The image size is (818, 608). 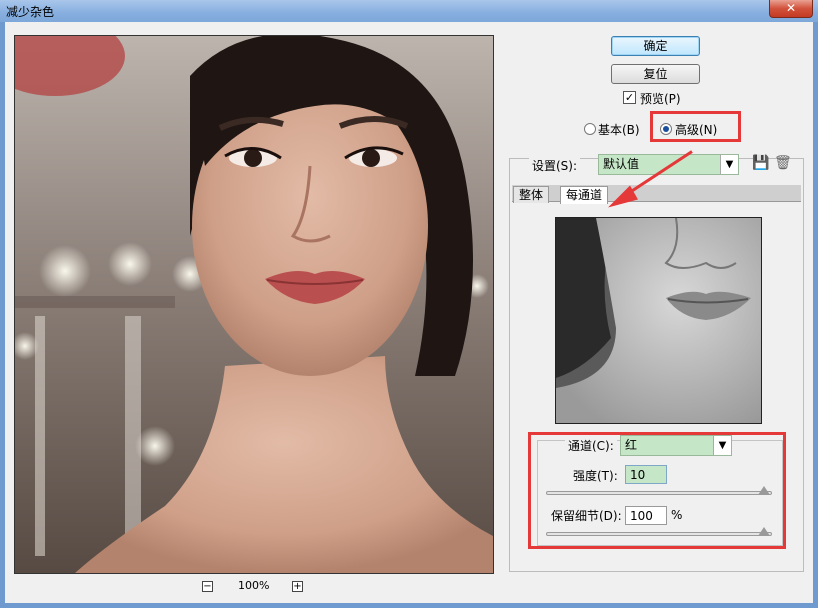 I want to click on preserve-detail-slider, so click(x=659, y=534).